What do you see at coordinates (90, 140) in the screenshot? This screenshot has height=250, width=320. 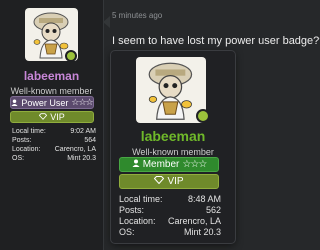 I see `stat-value: 564` at bounding box center [90, 140].